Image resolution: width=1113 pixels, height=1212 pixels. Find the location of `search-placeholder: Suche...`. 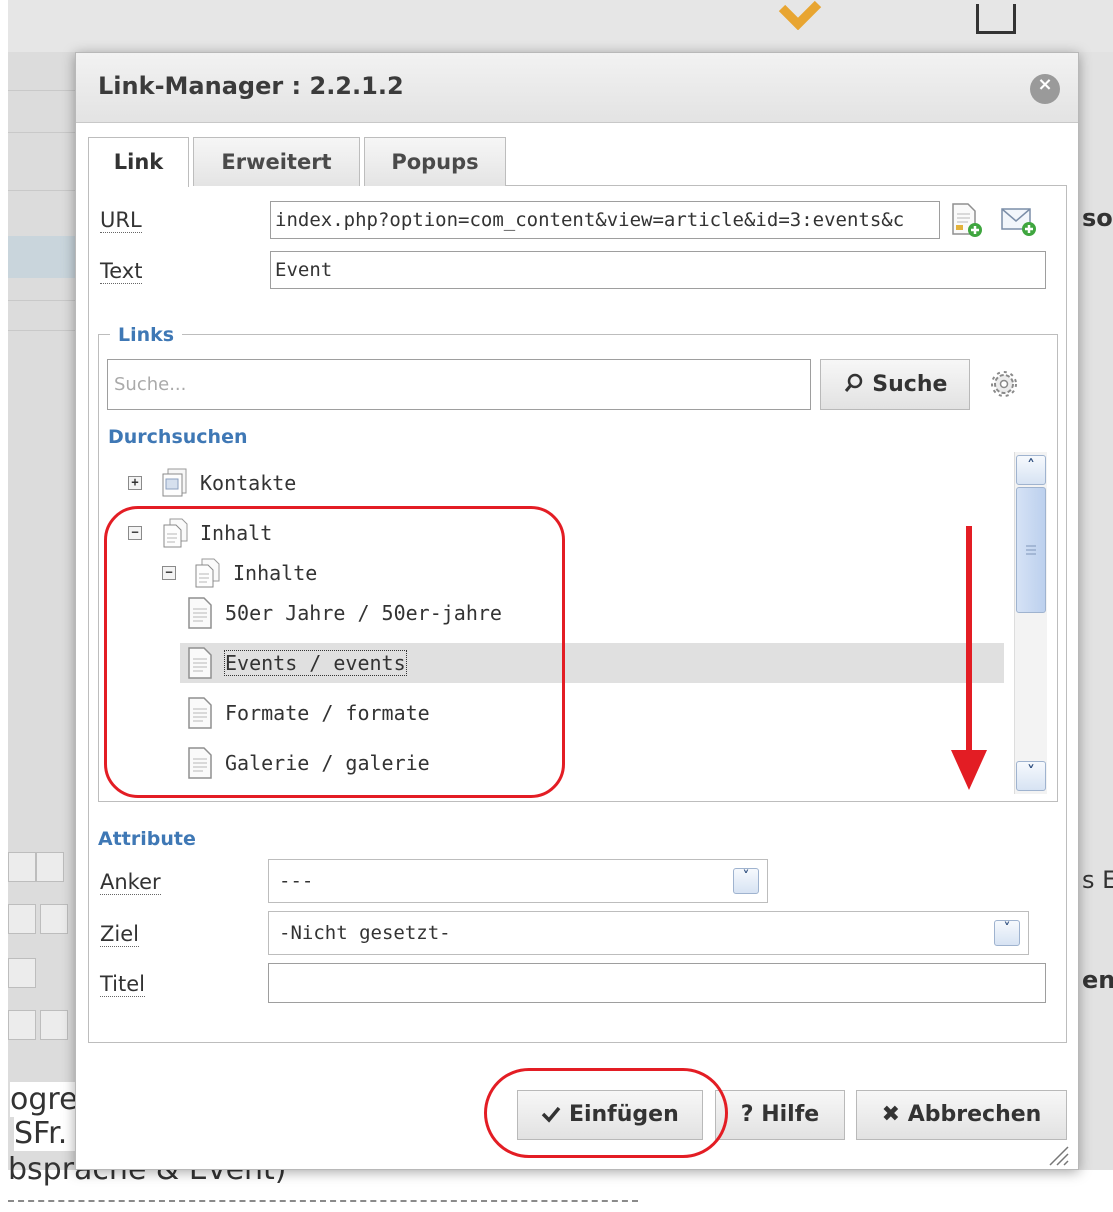

search-placeholder: Suche... is located at coordinates (150, 384).